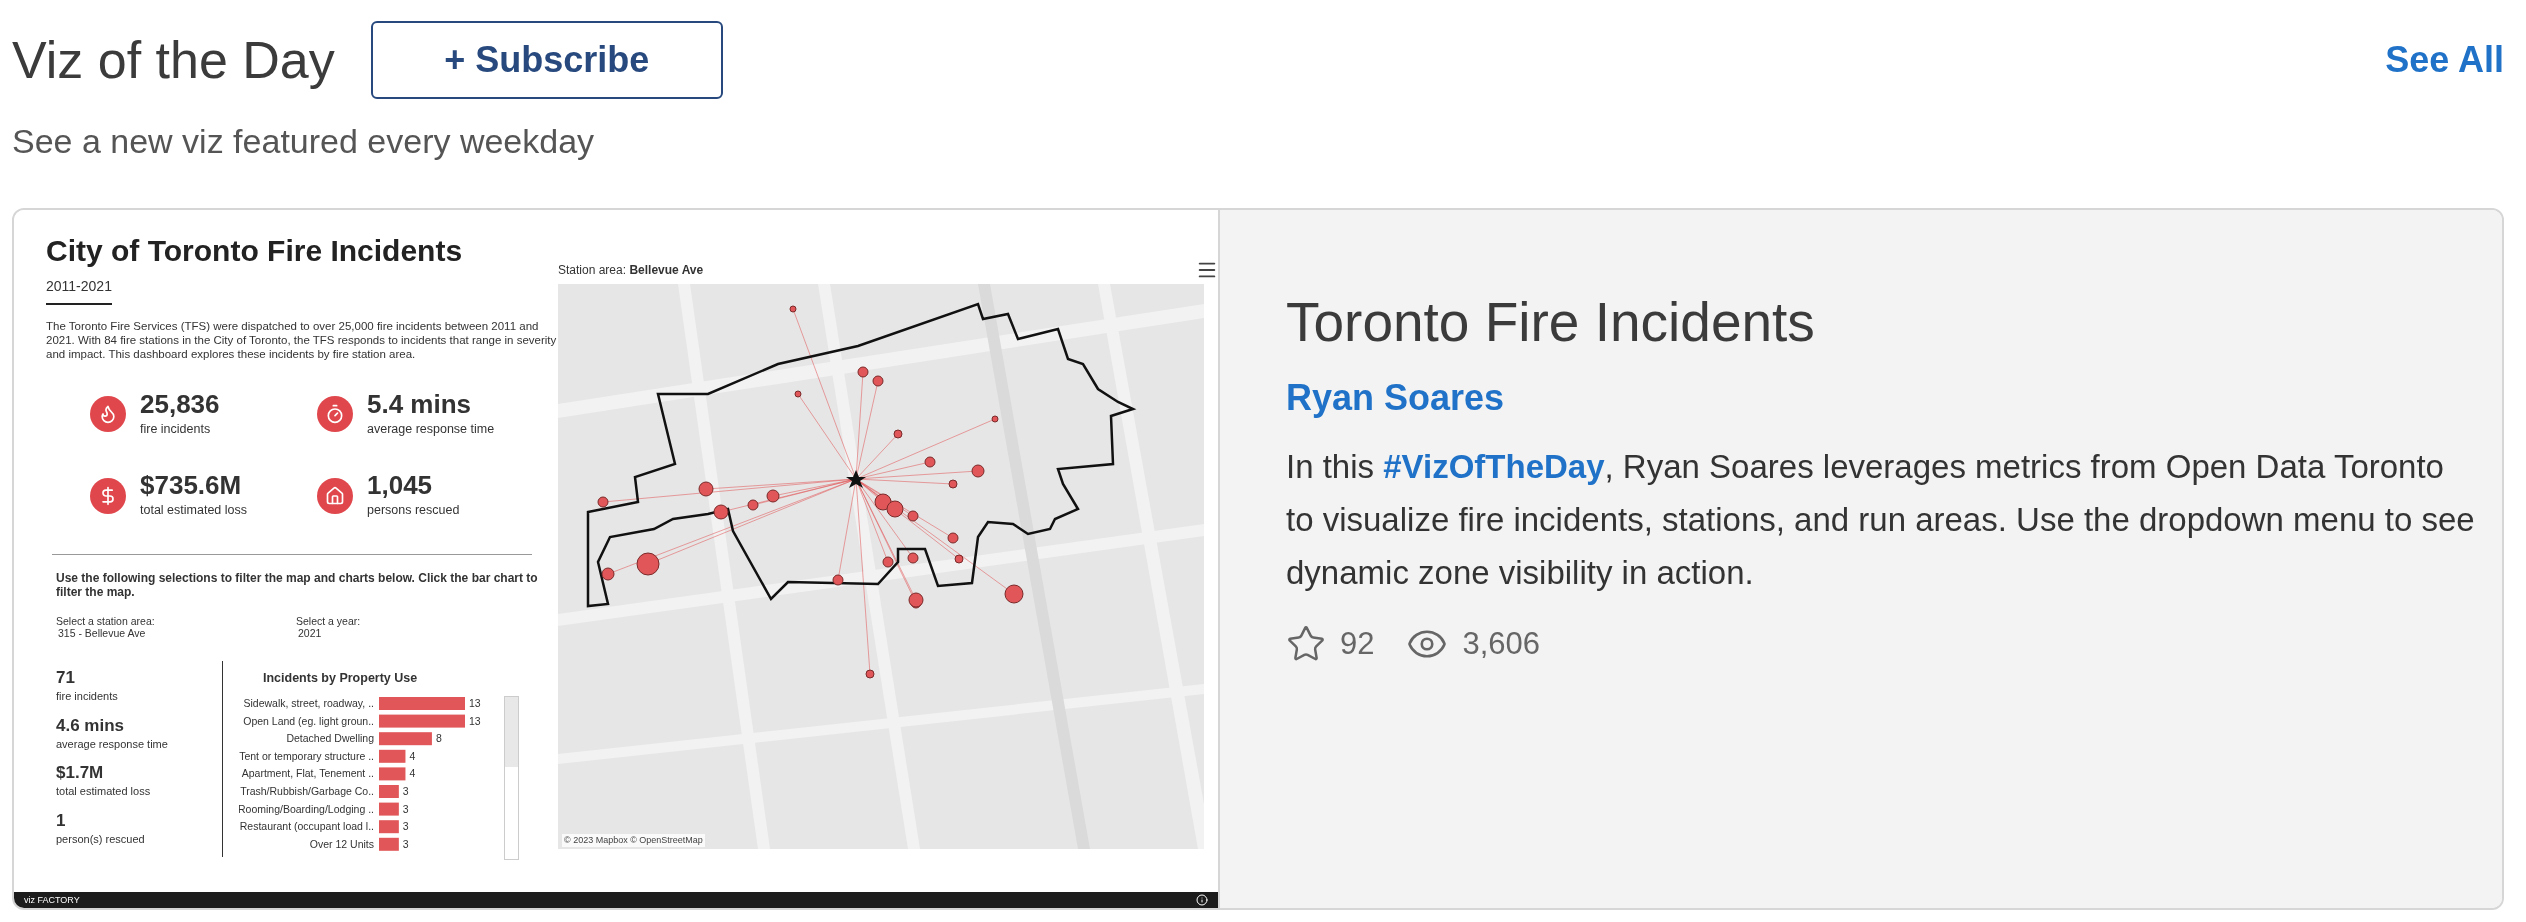 The height and width of the screenshot is (922, 2526). What do you see at coordinates (87, 696) in the screenshot?
I see `stat-label: fire incidents` at bounding box center [87, 696].